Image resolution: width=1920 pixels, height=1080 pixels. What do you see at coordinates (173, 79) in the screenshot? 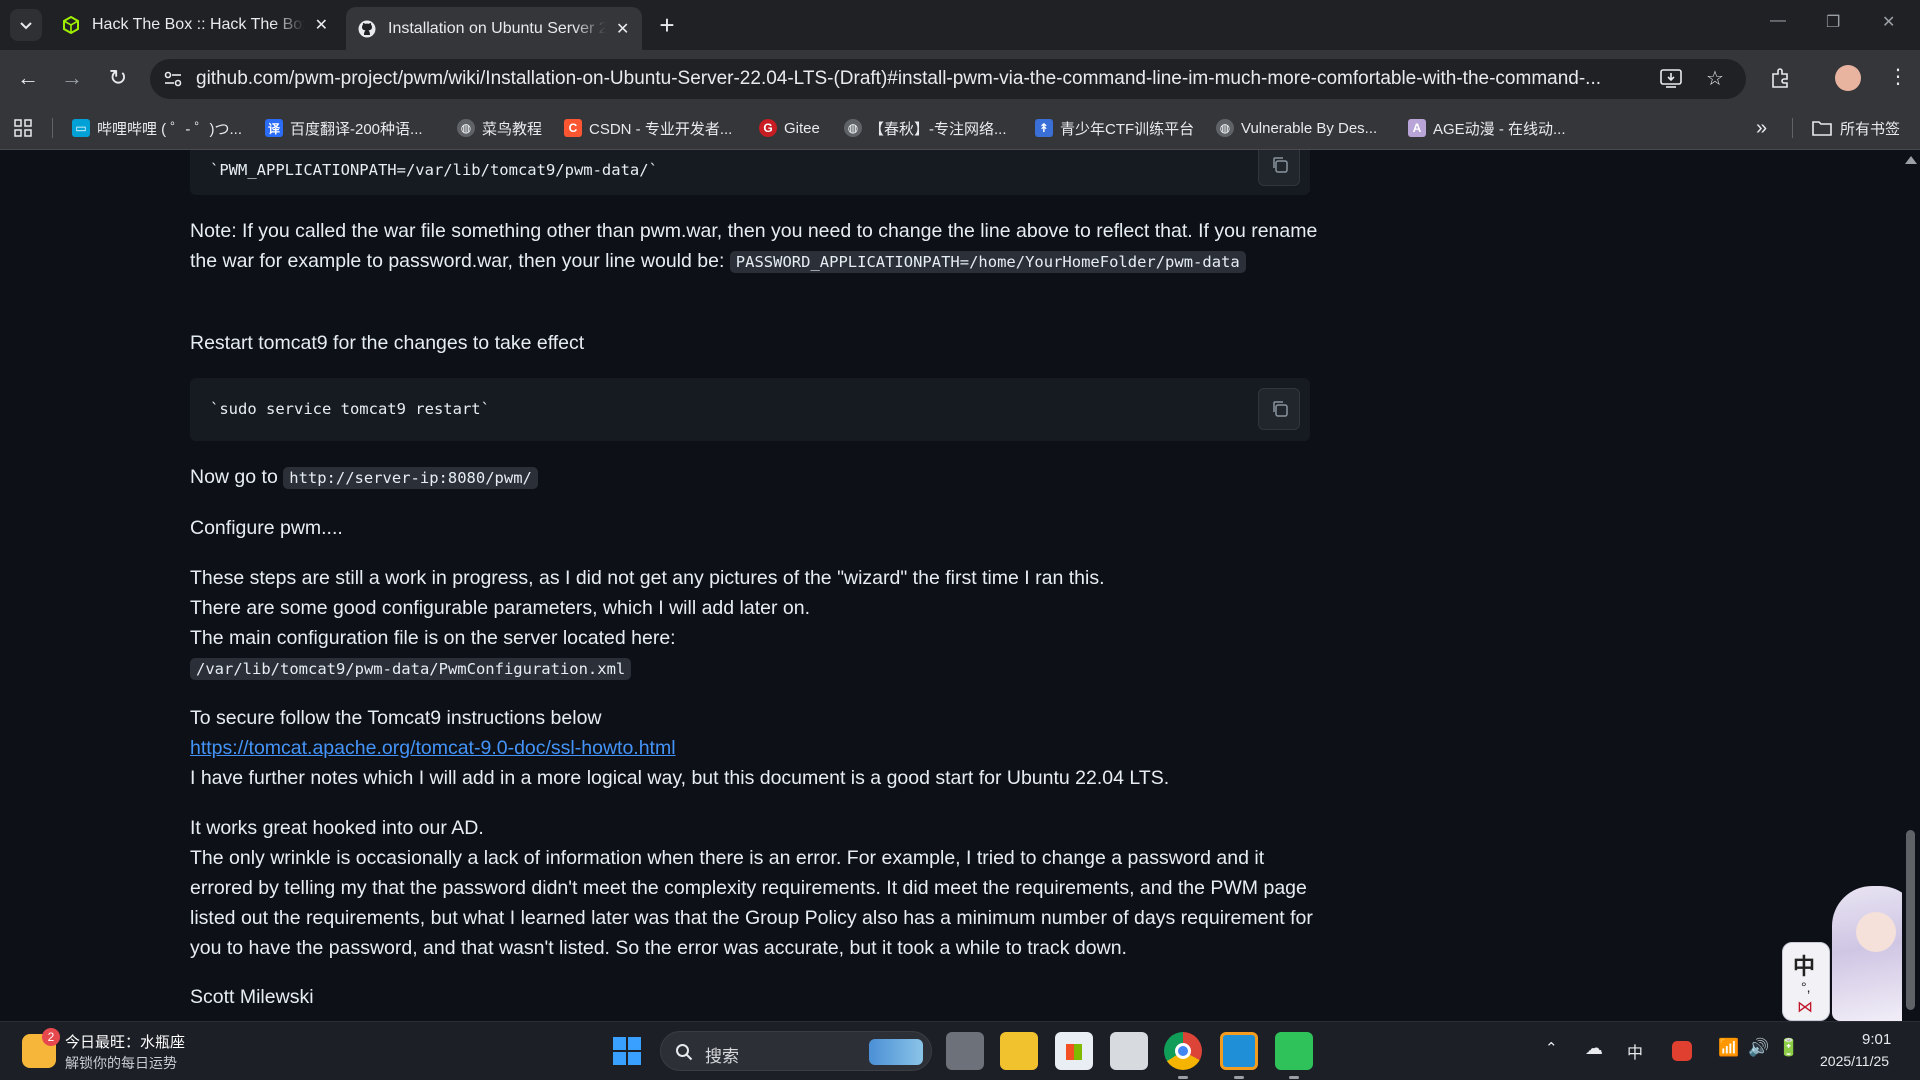
I see `site-settings-icon` at bounding box center [173, 79].